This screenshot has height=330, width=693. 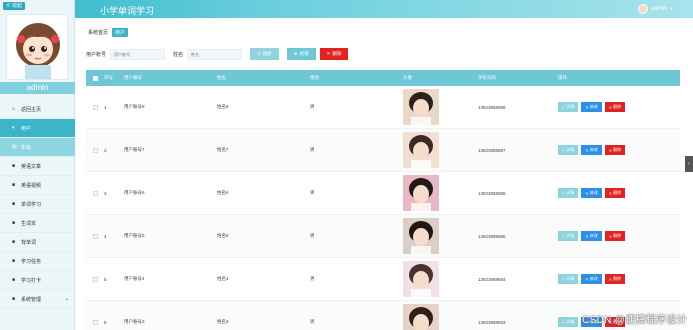 I want to click on sidebar-item-home: ⌂ 返回主页, so click(x=37, y=109).